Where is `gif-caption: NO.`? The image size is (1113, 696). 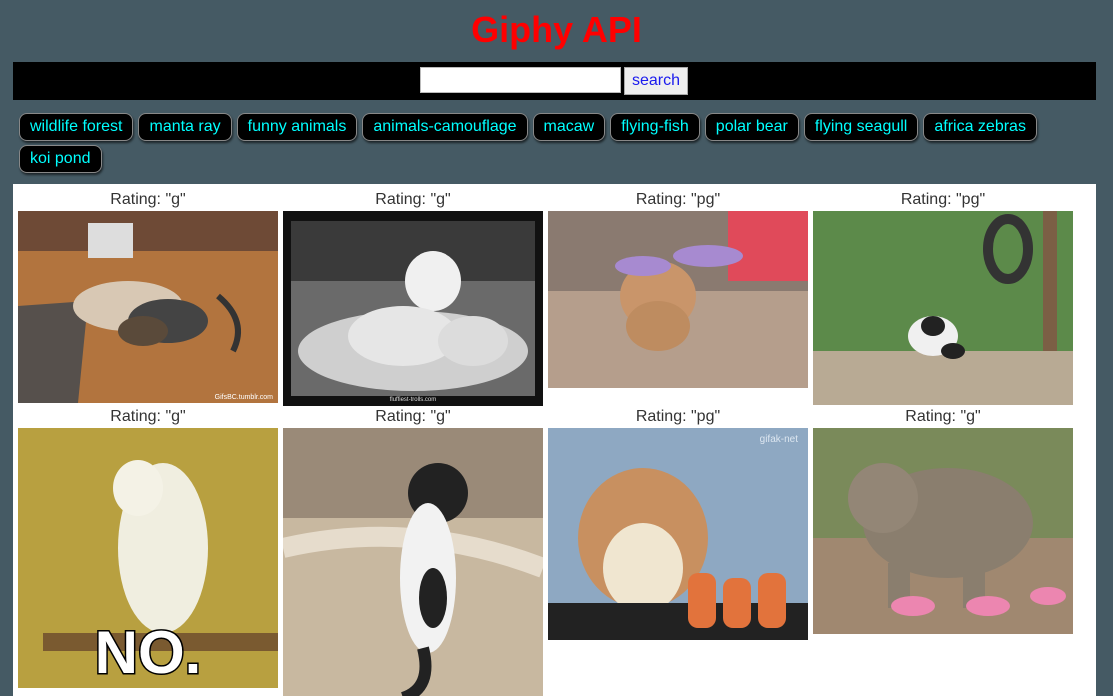
gif-caption: NO. is located at coordinates (148, 652).